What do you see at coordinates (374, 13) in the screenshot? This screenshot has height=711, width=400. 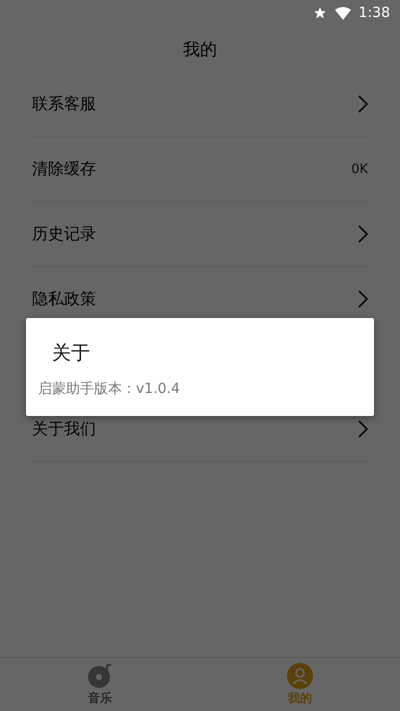 I see `status-time: 1:38` at bounding box center [374, 13].